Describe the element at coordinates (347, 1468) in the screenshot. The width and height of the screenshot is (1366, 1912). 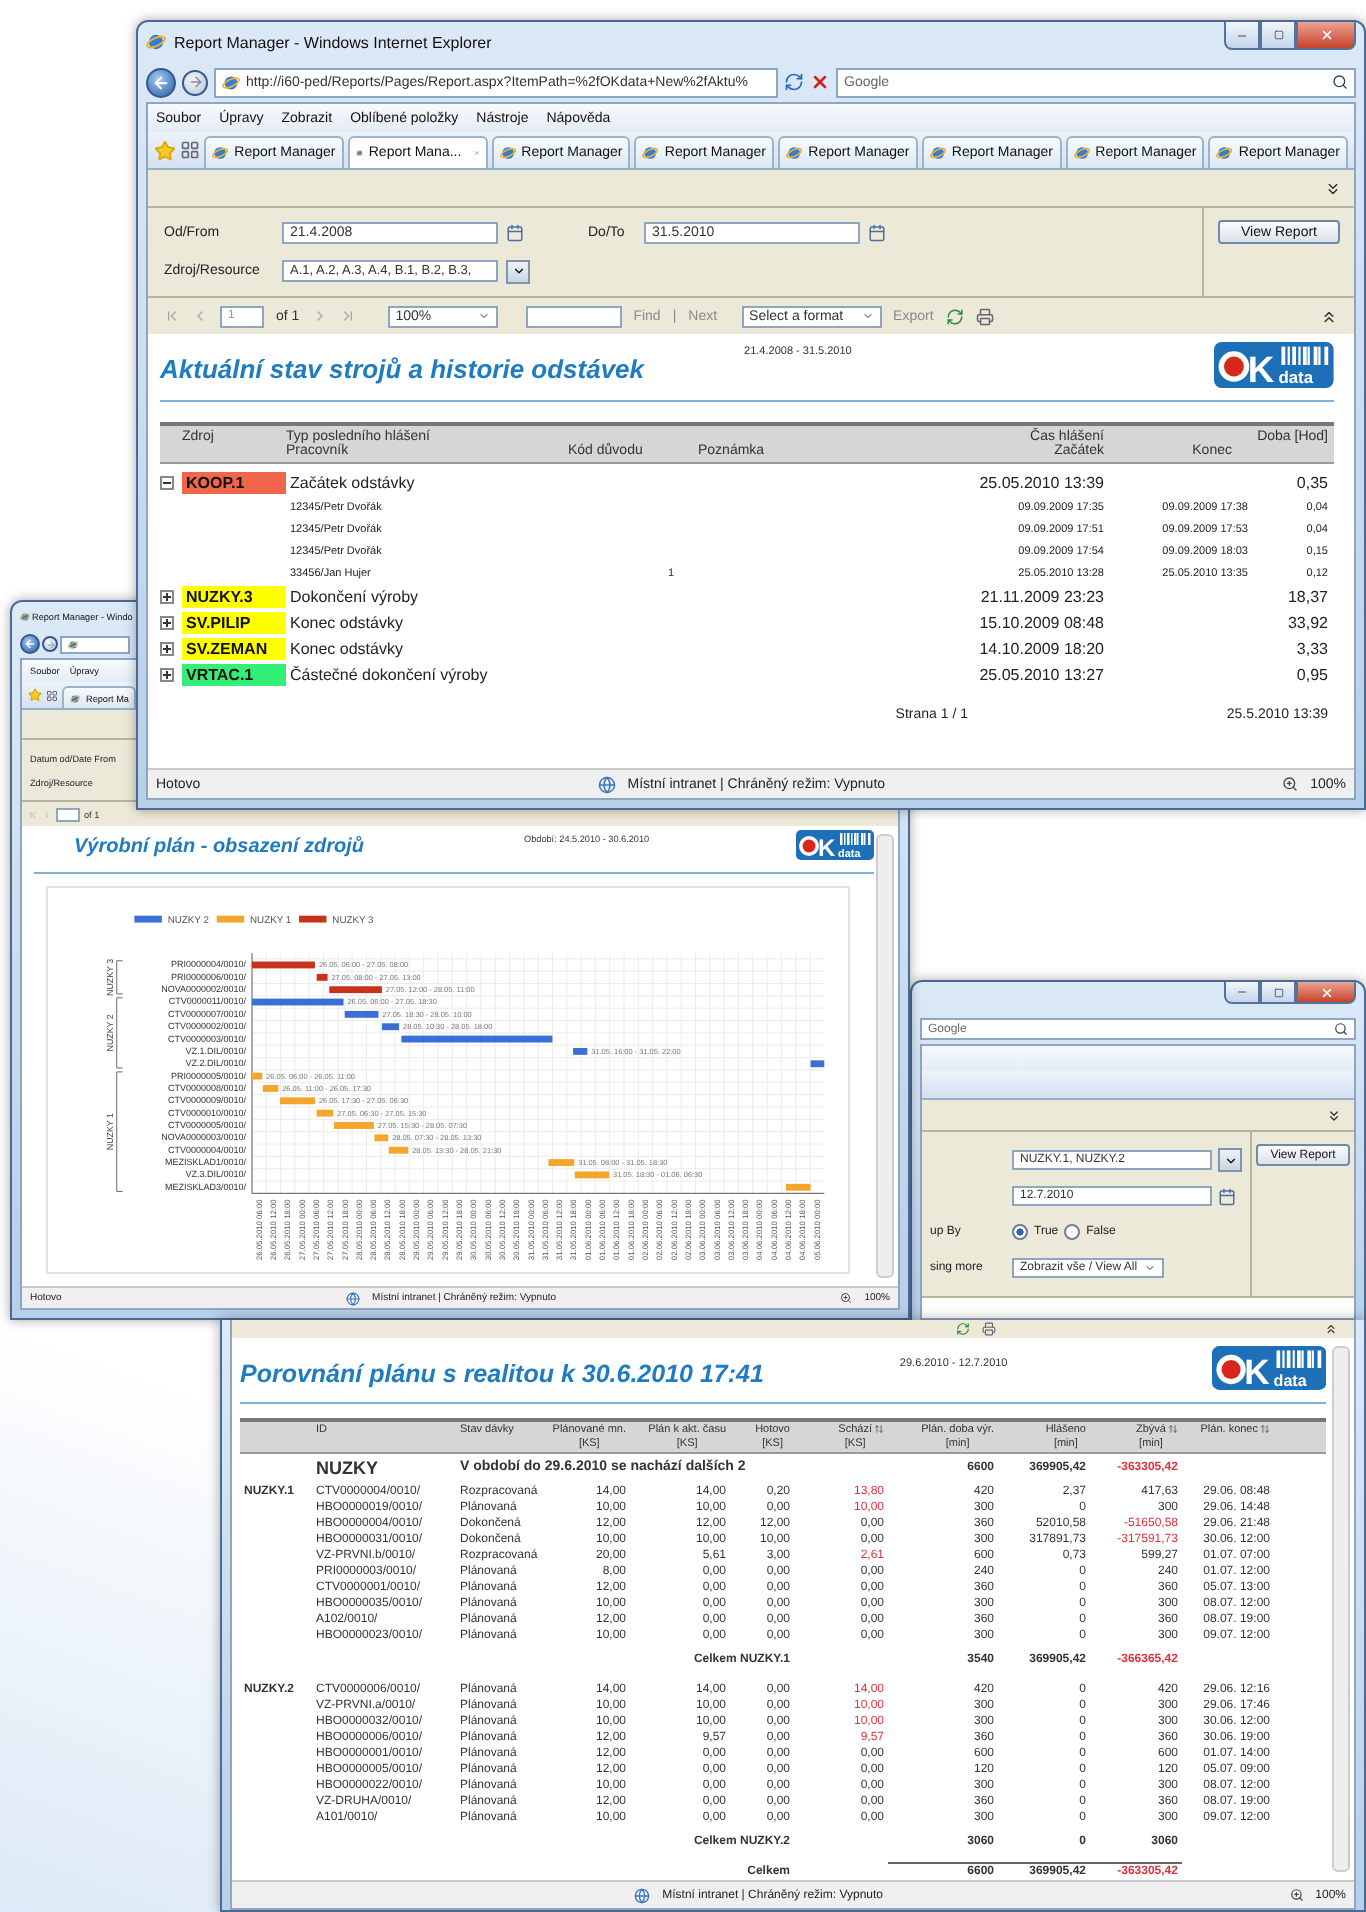
I see `group-title: NUZKY` at that location.